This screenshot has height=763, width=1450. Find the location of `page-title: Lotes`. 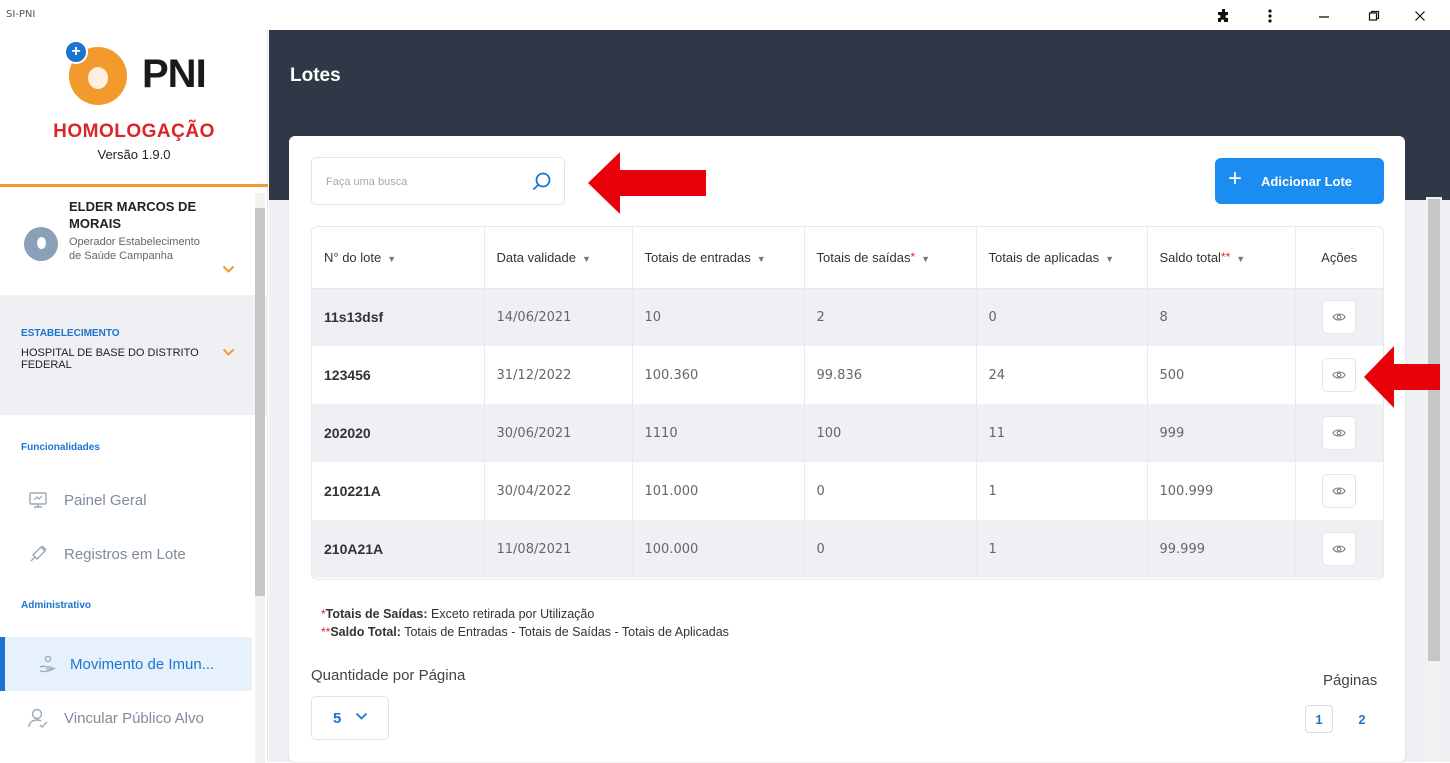

page-title: Lotes is located at coordinates (315, 75).